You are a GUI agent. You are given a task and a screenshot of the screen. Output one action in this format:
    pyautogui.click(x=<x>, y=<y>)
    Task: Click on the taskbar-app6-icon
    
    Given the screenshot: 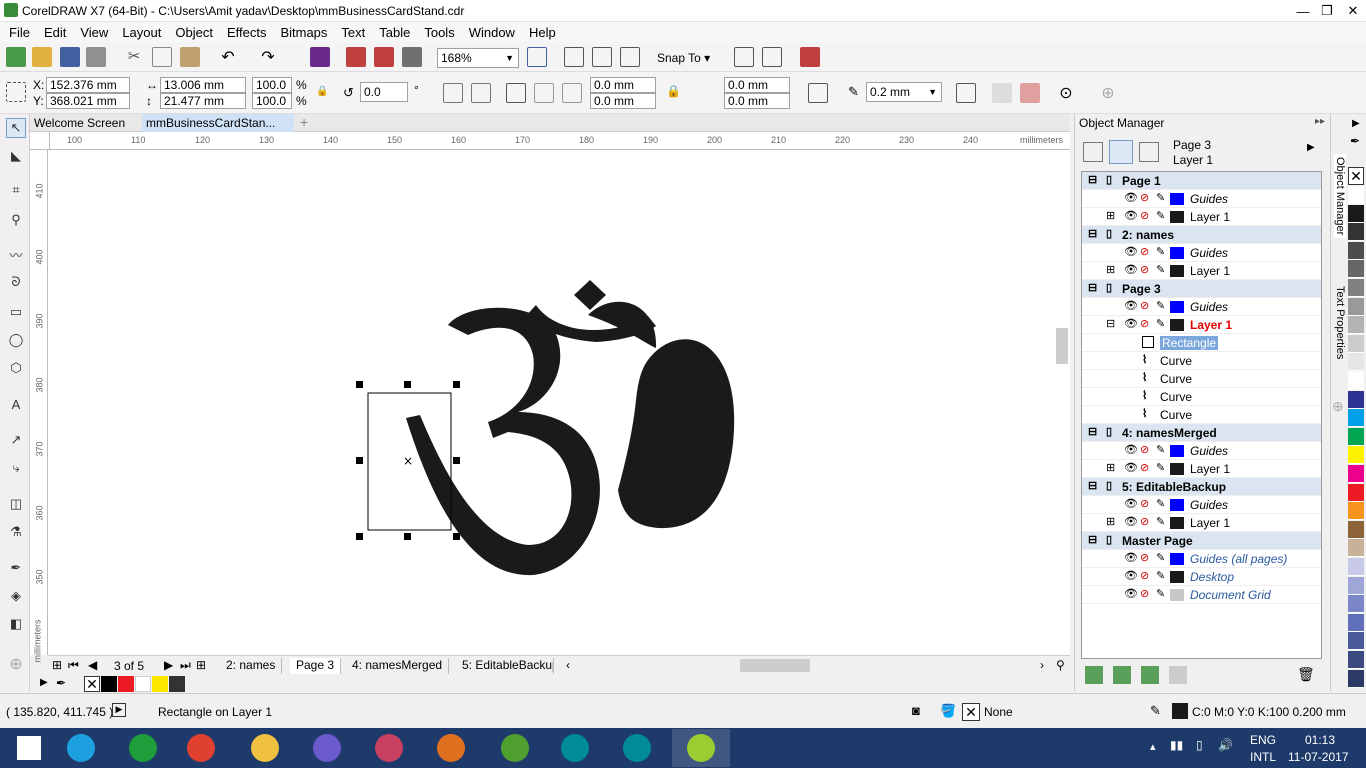 What is the action you would take?
    pyautogui.click(x=327, y=748)
    